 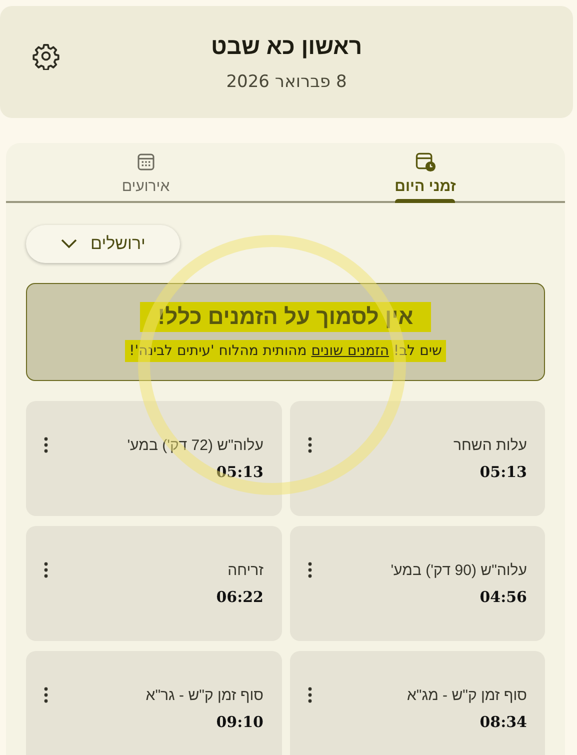 I want to click on tab: זמני היום, so click(x=425, y=172).